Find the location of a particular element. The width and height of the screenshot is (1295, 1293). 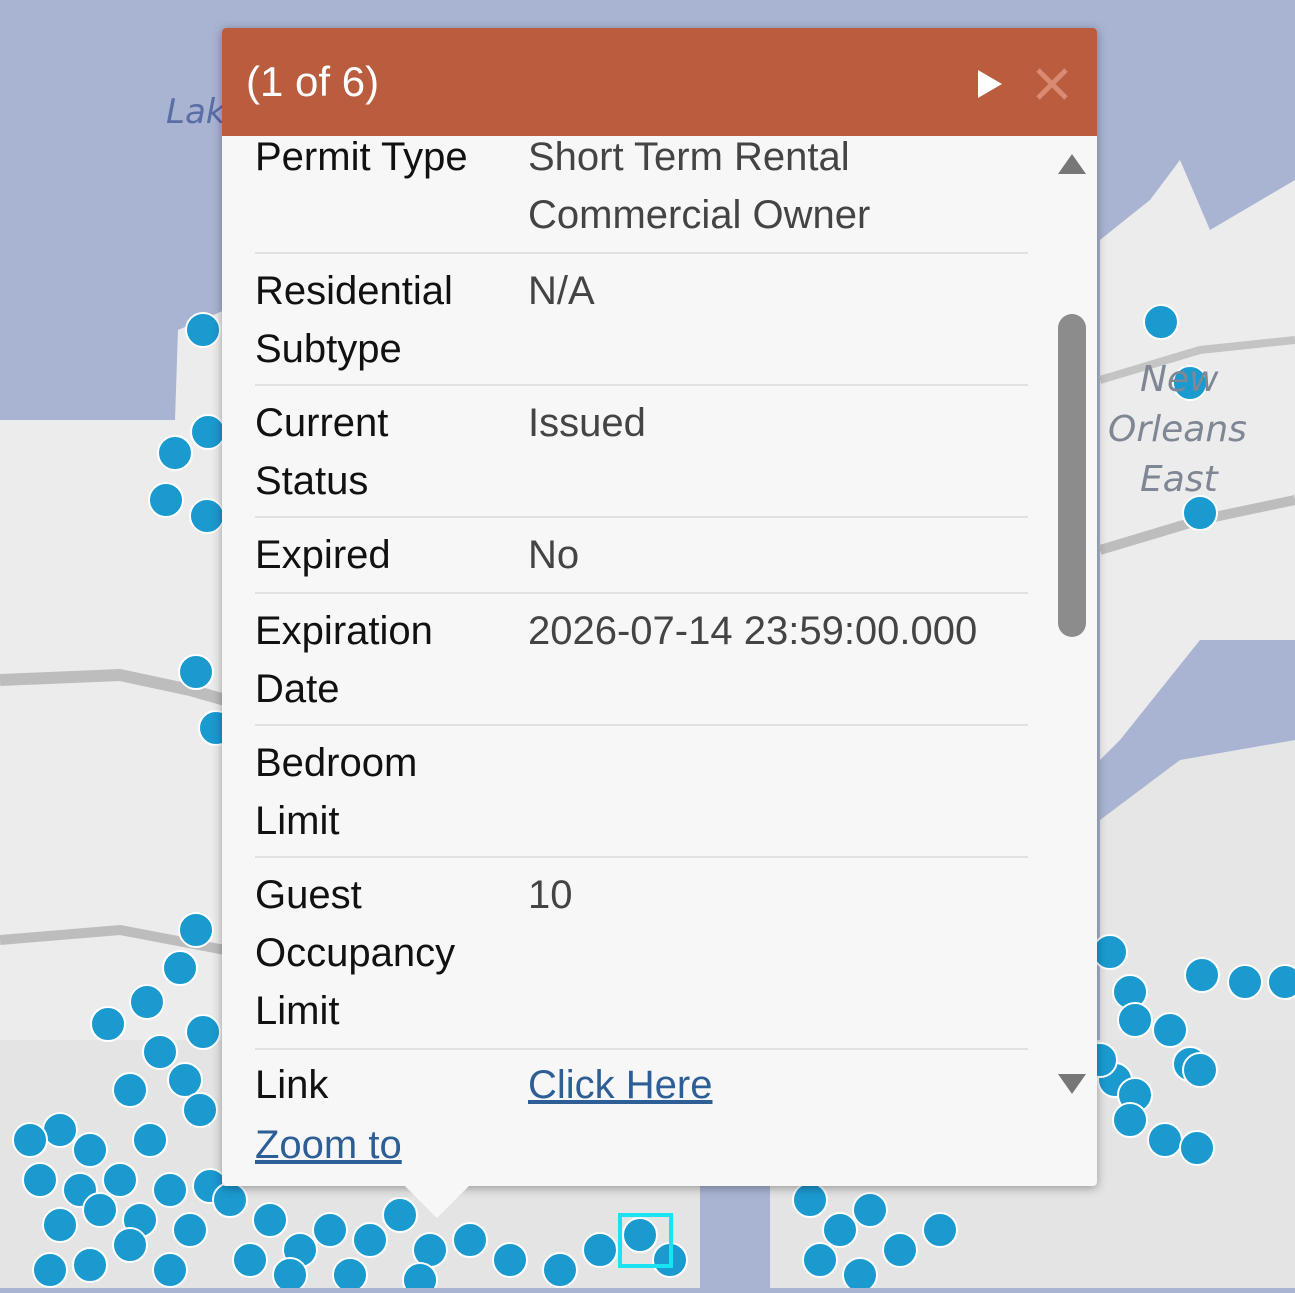

attribute-row-expired: Expired No is located at coordinates (641, 556).